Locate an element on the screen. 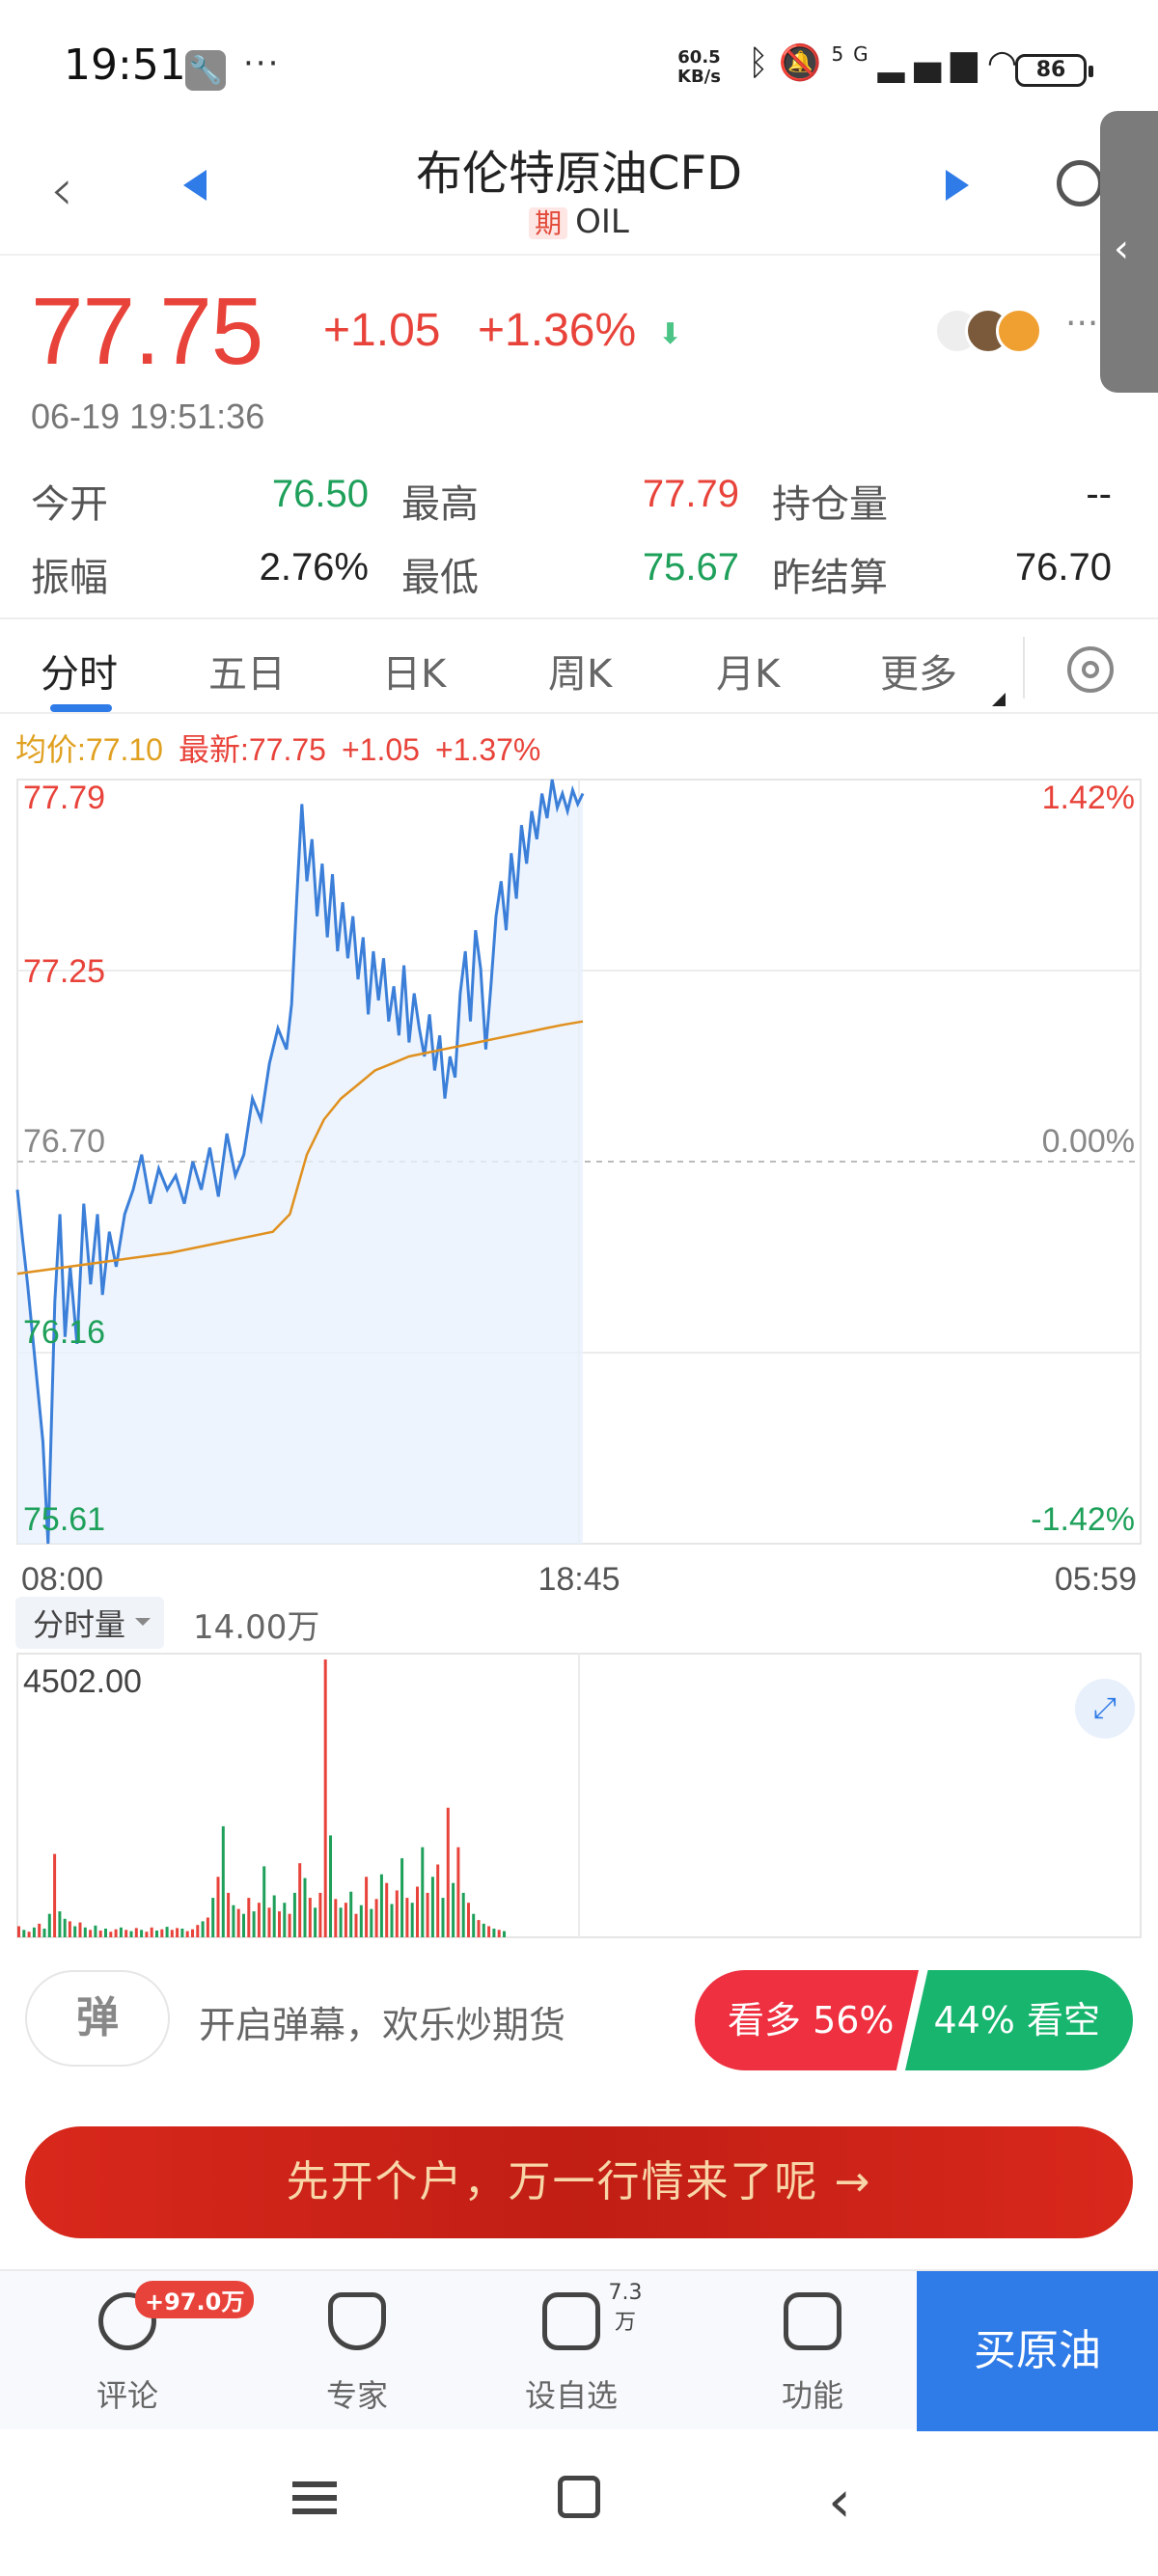 This screenshot has width=1158, height=2576. tab-more: 更多 is located at coordinates (918, 671).